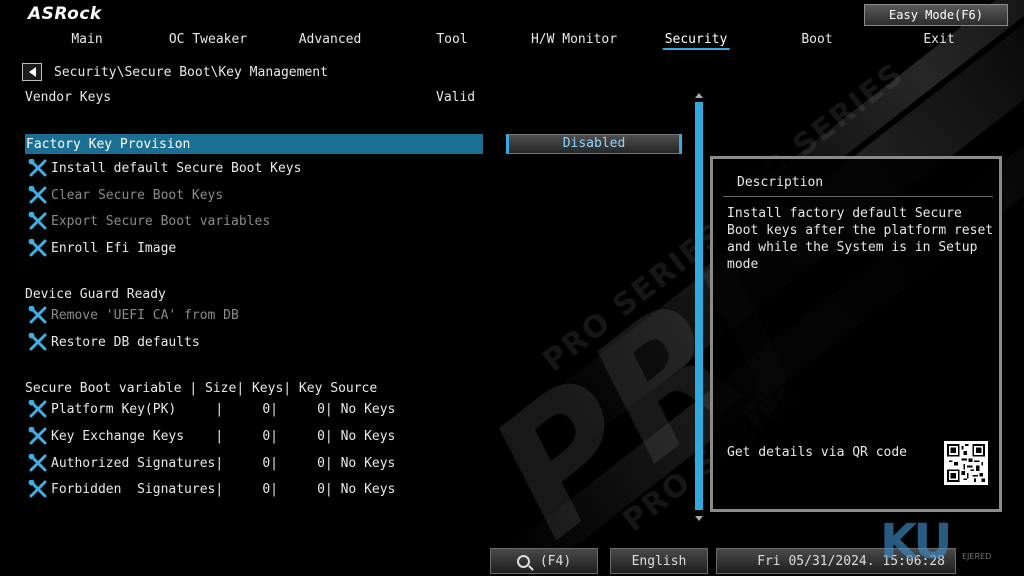 The height and width of the screenshot is (576, 1024). Describe the element at coordinates (699, 518) in the screenshot. I see `scroll-down-arrow-icon` at that location.